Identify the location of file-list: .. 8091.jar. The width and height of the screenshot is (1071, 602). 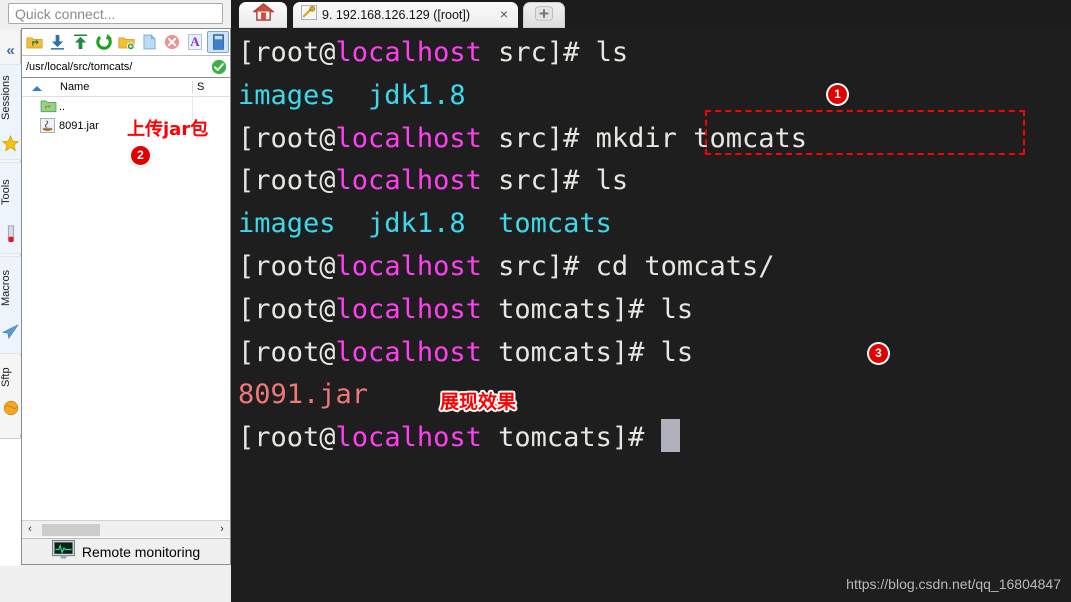
(126, 310).